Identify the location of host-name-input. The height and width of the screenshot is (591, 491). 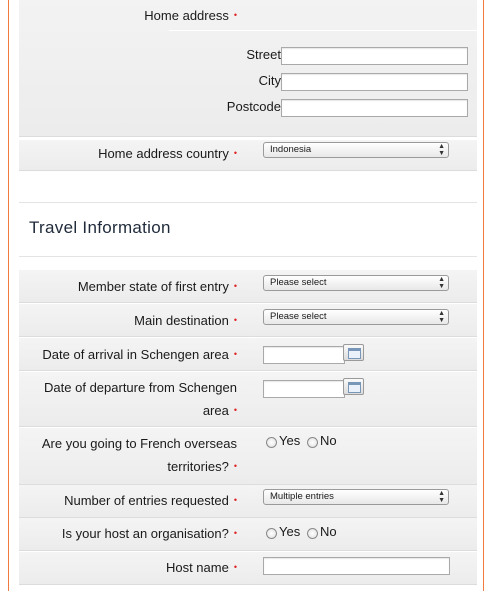
(356, 566).